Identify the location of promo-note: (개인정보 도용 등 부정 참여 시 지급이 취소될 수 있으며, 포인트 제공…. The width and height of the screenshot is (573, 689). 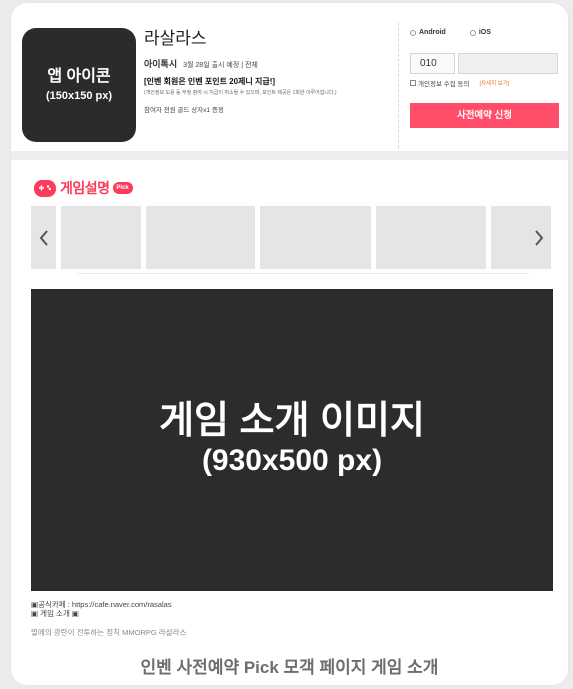
(240, 93).